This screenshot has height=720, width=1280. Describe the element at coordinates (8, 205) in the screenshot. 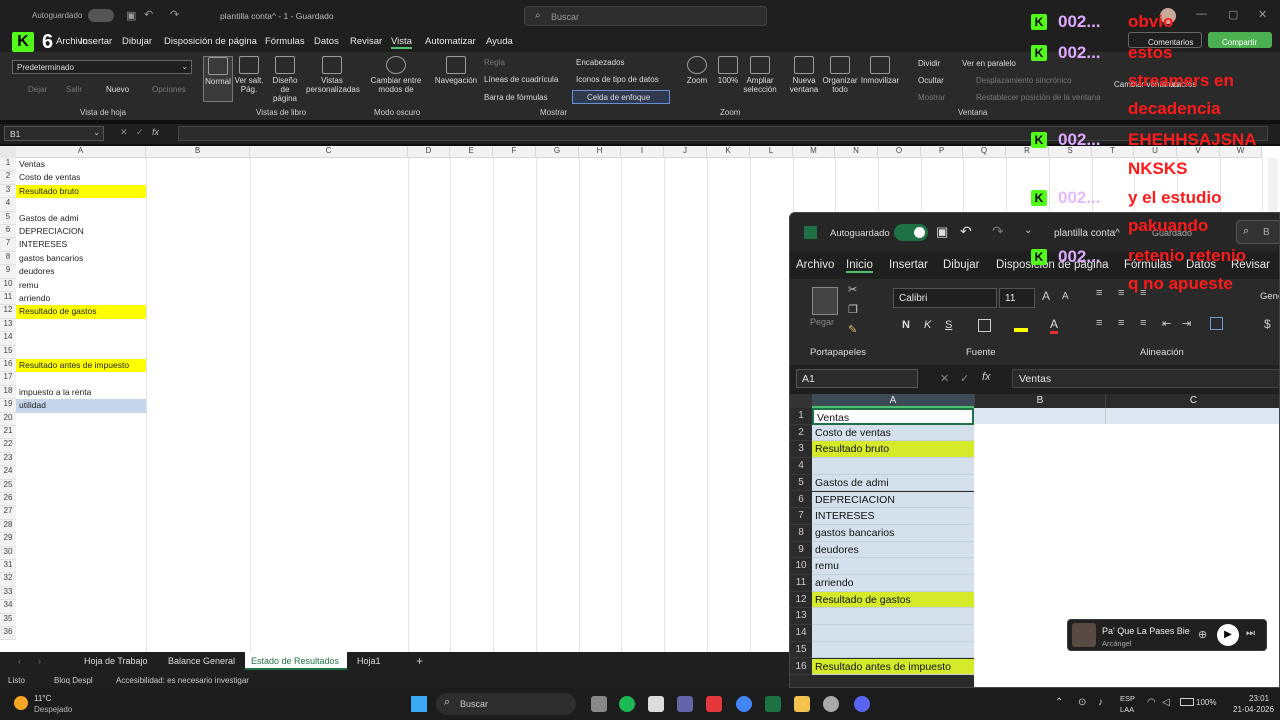

I see `row-header-4: 4` at that location.